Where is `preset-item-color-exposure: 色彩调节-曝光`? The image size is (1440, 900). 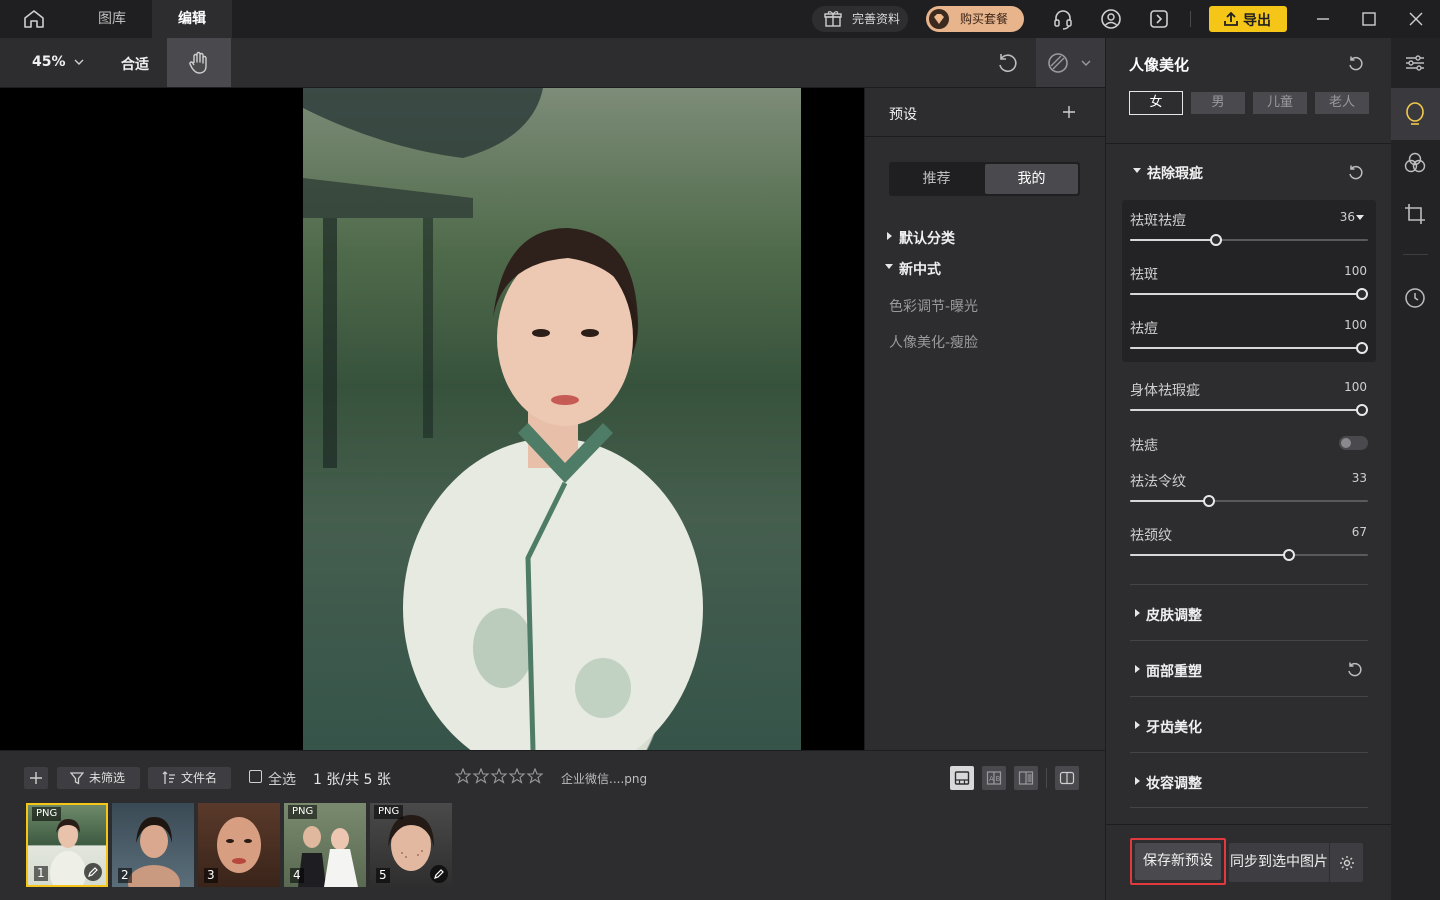
preset-item-color-exposure: 色彩调节-曝光 is located at coordinates (933, 306).